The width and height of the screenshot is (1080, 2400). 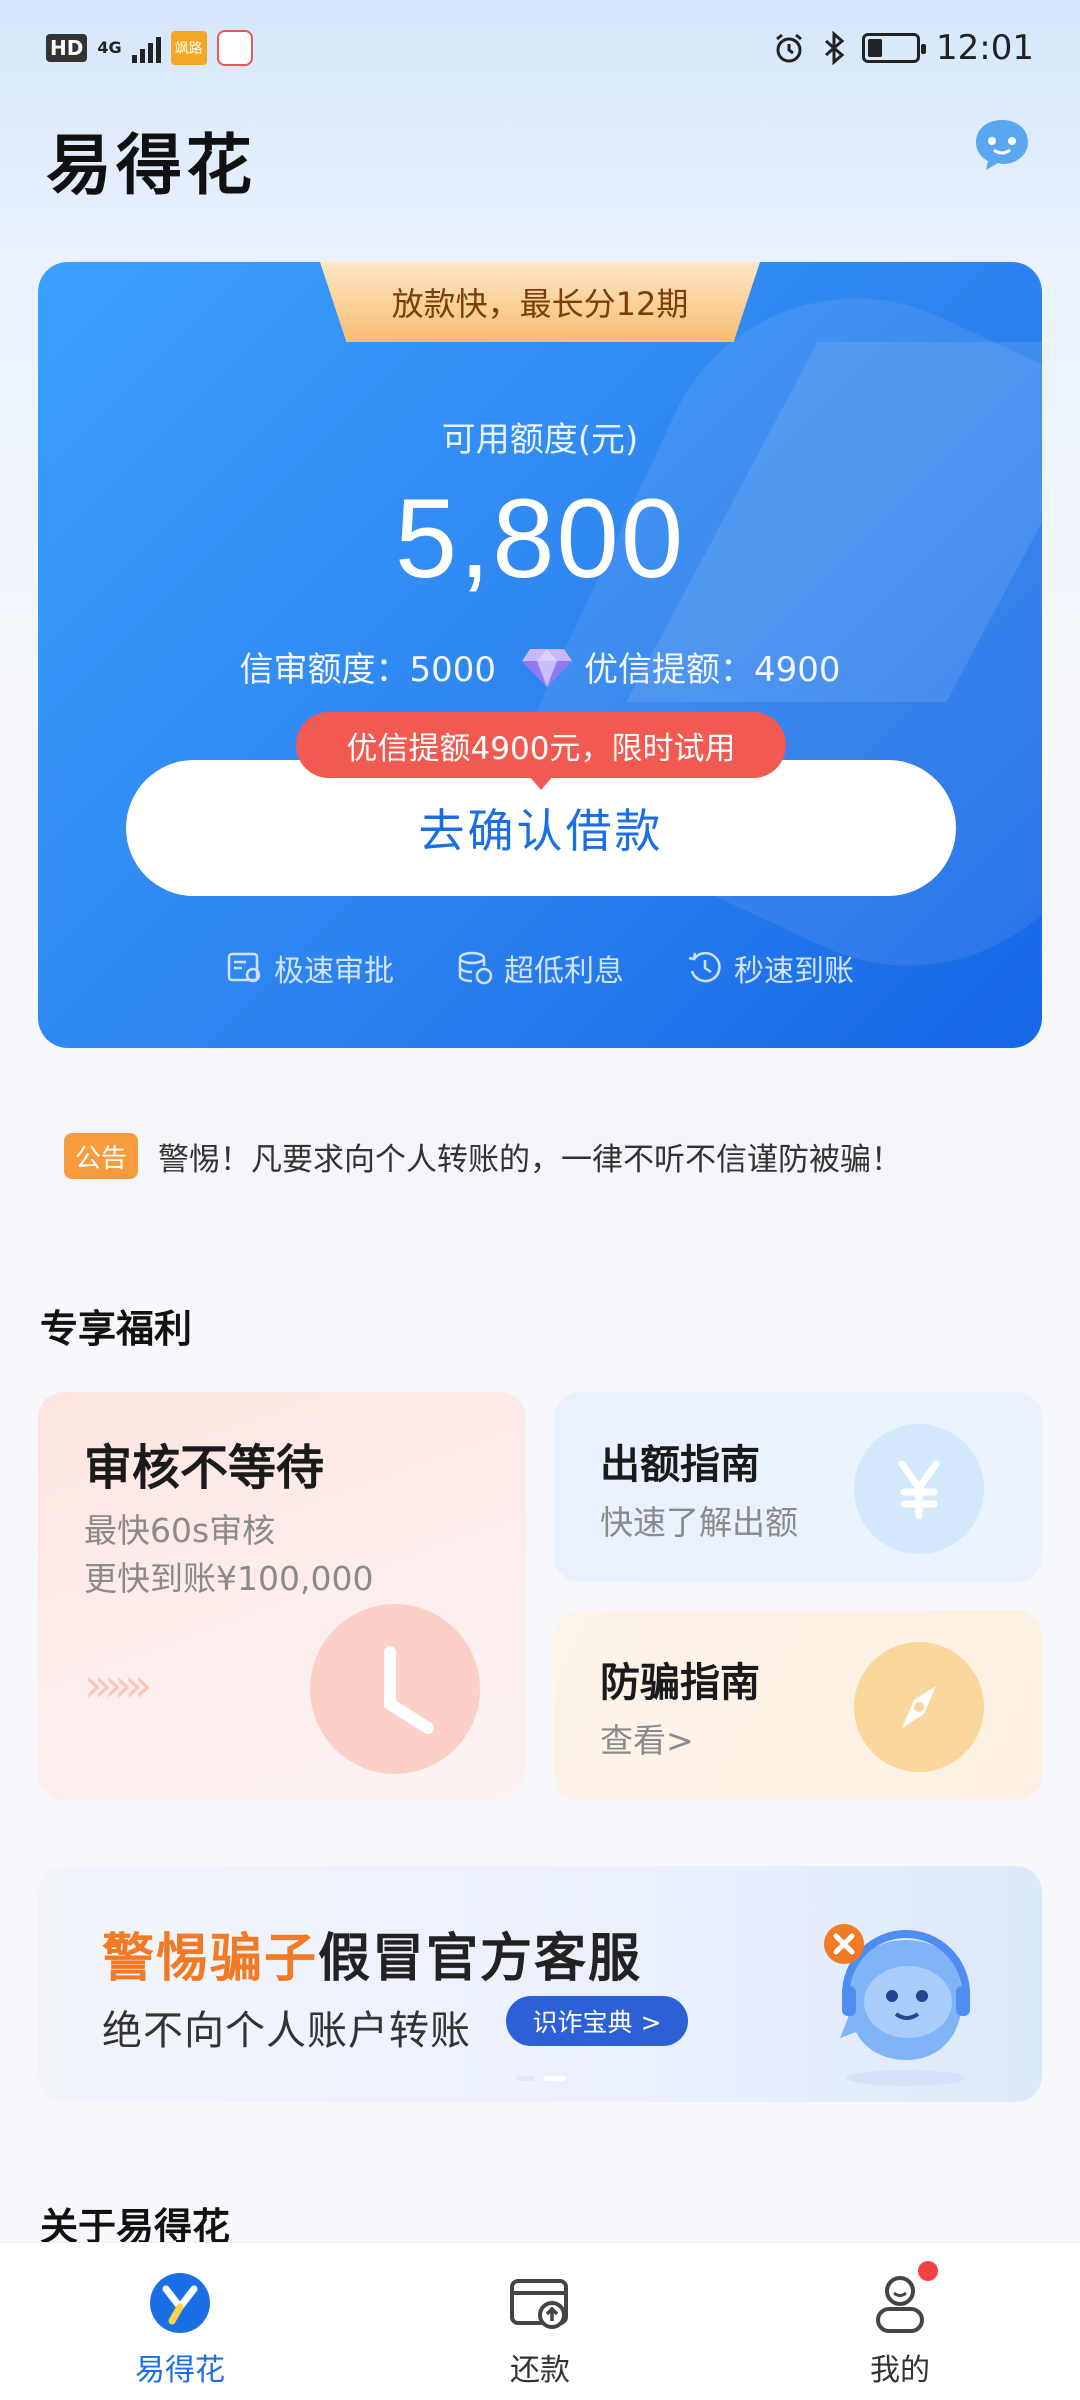 I want to click on available-limit-label: 可用额度(元), so click(x=540, y=440).